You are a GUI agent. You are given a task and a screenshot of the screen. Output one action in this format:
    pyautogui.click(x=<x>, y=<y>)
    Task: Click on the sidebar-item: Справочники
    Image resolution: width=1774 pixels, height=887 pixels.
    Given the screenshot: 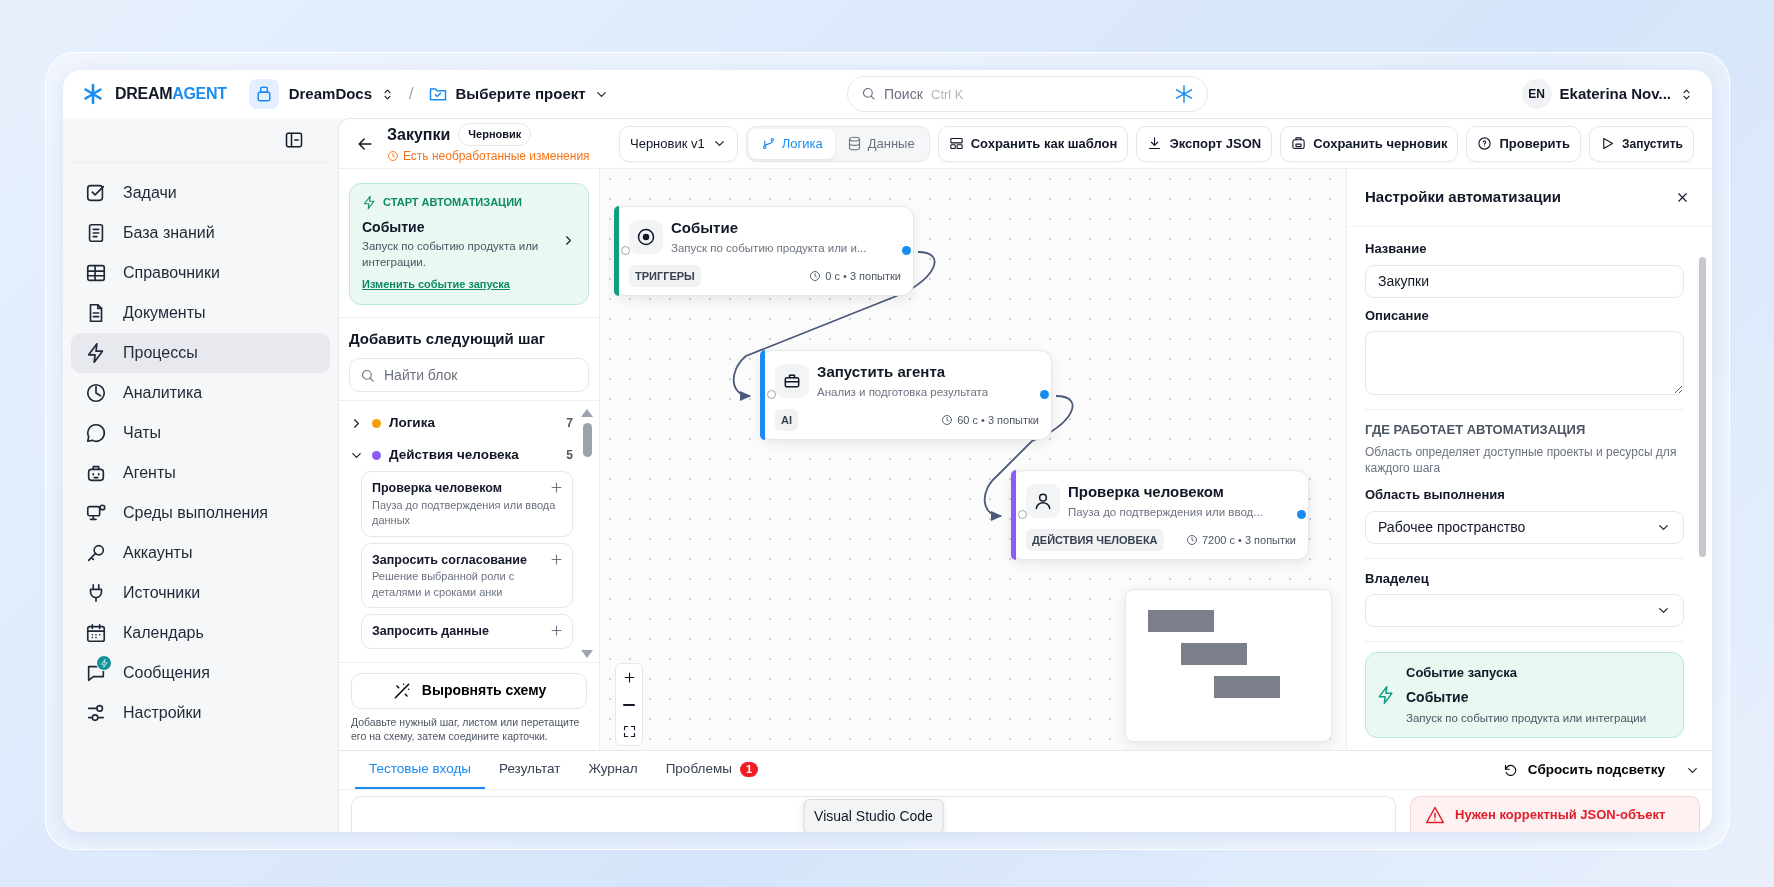 What is the action you would take?
    pyautogui.click(x=200, y=273)
    